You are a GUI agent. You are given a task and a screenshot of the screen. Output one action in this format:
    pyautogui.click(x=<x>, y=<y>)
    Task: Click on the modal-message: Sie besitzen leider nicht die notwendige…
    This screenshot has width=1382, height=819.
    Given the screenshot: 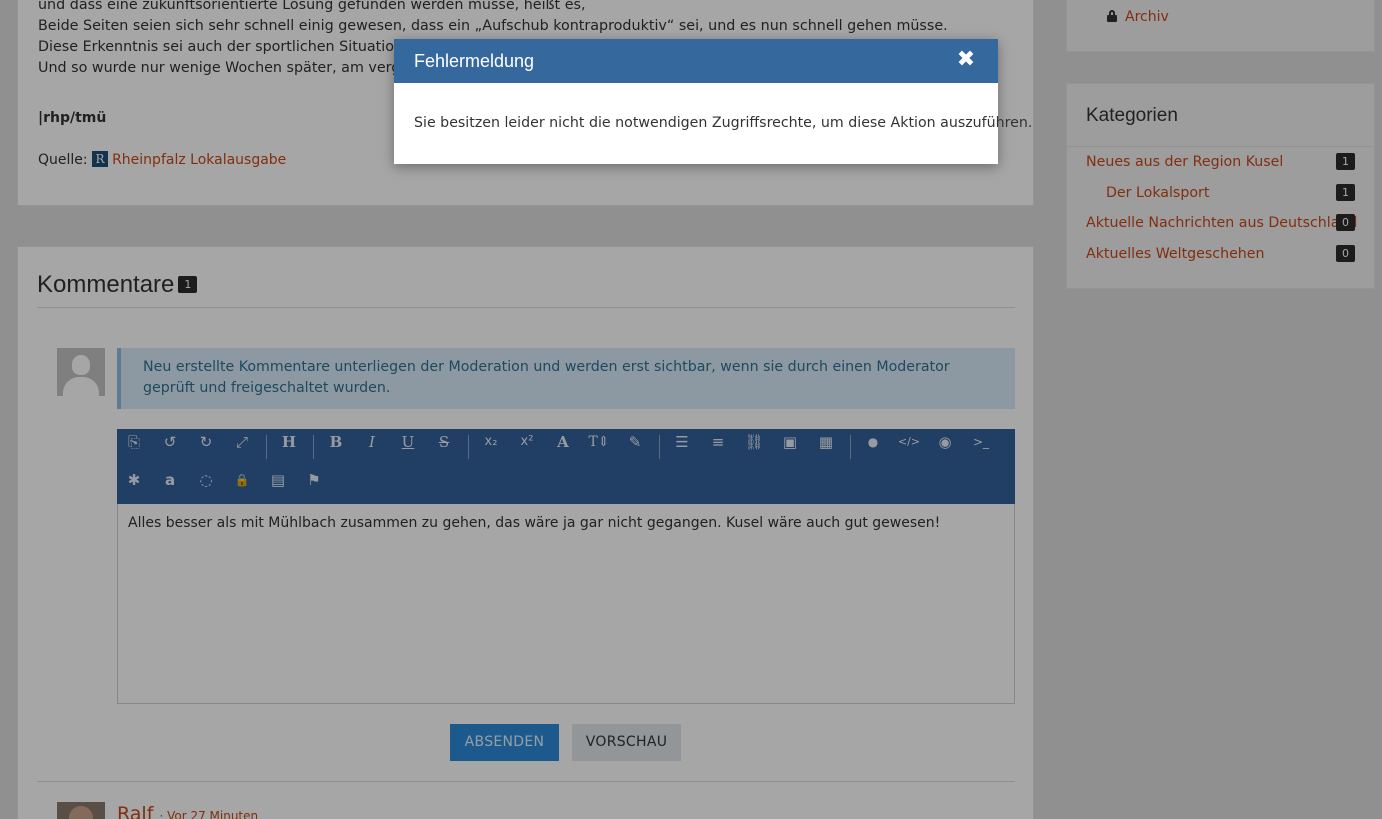 What is the action you would take?
    pyautogui.click(x=723, y=123)
    